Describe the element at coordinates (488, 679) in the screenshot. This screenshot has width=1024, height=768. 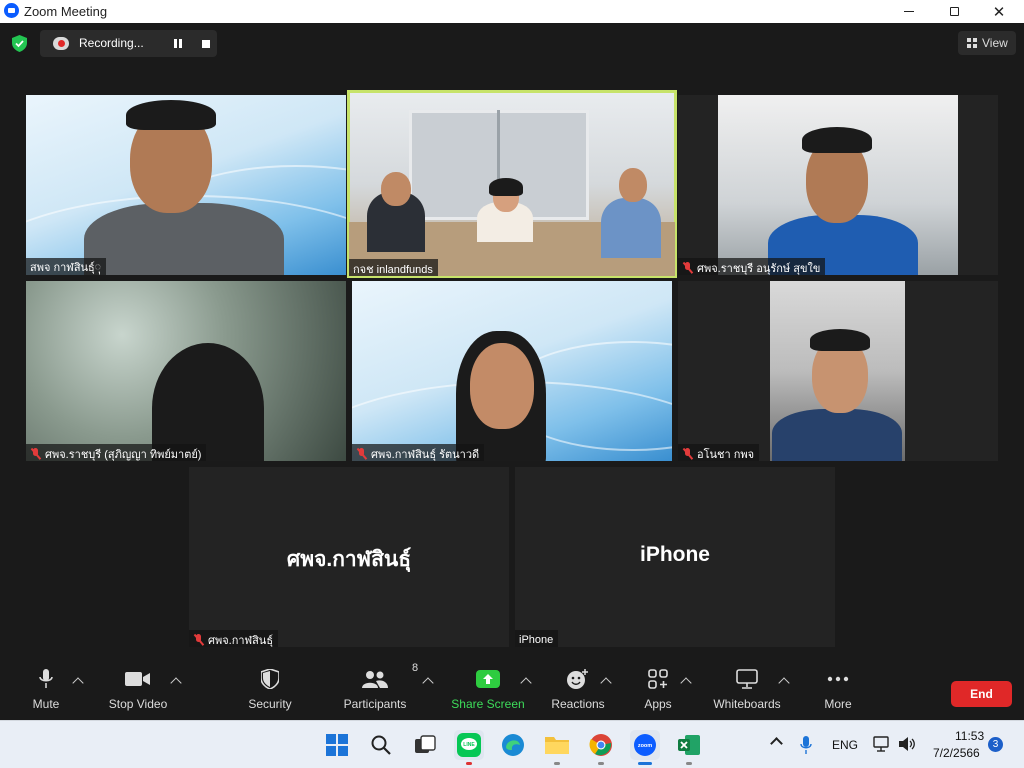
I see `share-screen-icon` at that location.